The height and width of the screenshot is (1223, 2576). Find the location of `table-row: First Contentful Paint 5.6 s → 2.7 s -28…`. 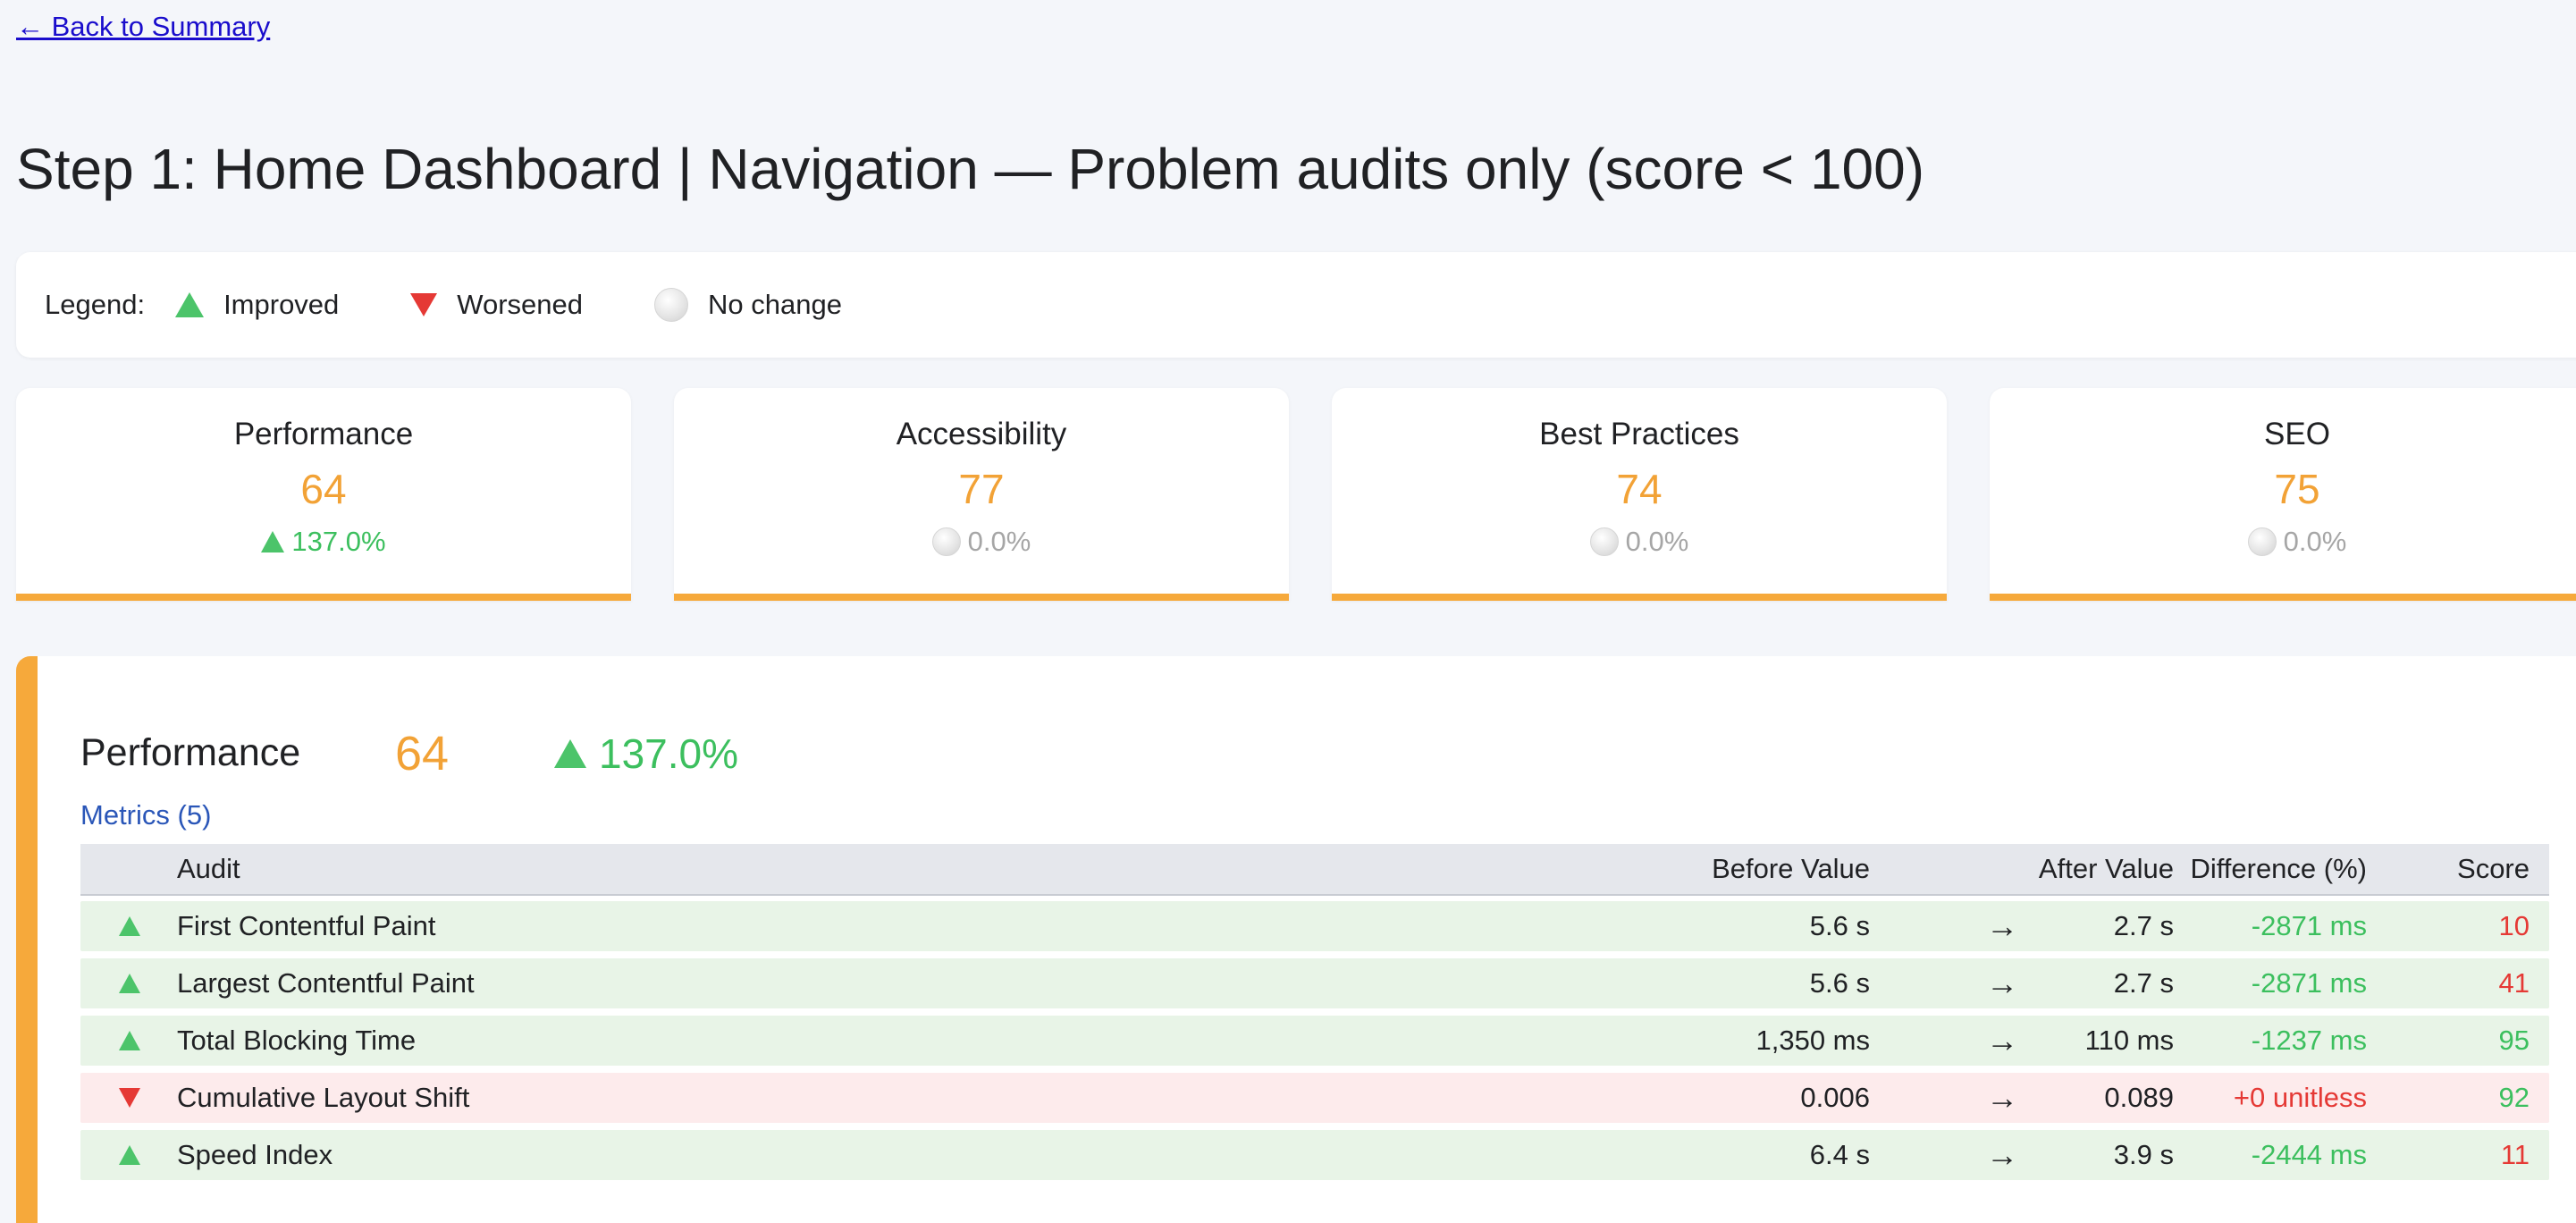

table-row: First Contentful Paint 5.6 s → 2.7 s -28… is located at coordinates (1315, 926).